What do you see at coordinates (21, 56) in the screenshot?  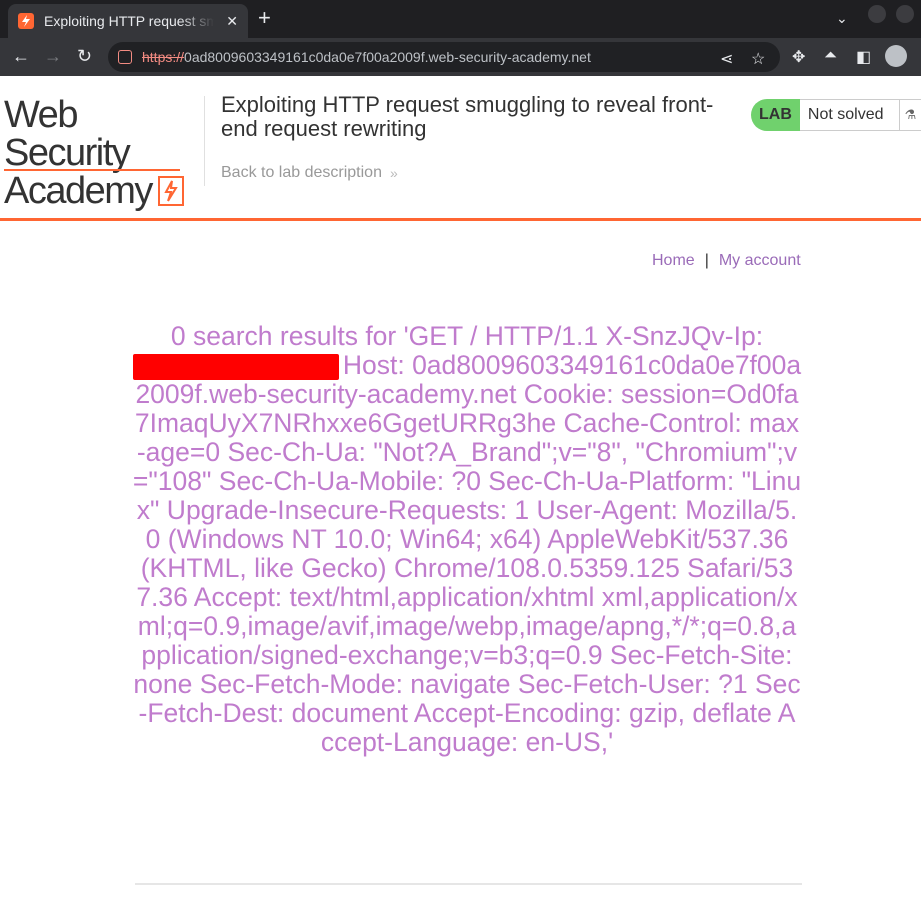 I see `back-arrow-icon: ←` at bounding box center [21, 56].